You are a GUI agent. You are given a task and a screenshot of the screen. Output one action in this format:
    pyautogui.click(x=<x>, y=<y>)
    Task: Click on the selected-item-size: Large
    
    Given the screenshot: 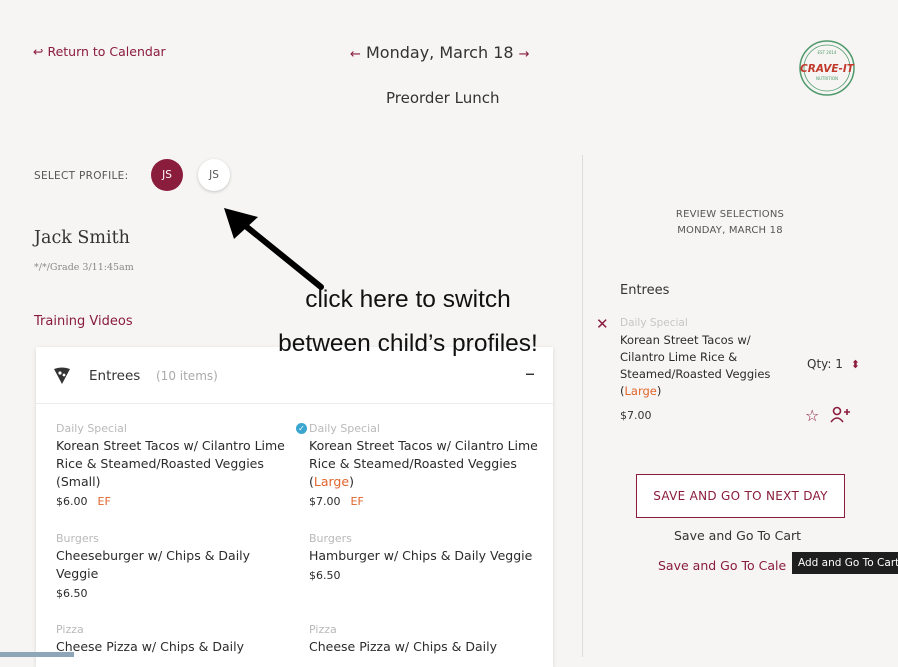 What is the action you would take?
    pyautogui.click(x=640, y=391)
    